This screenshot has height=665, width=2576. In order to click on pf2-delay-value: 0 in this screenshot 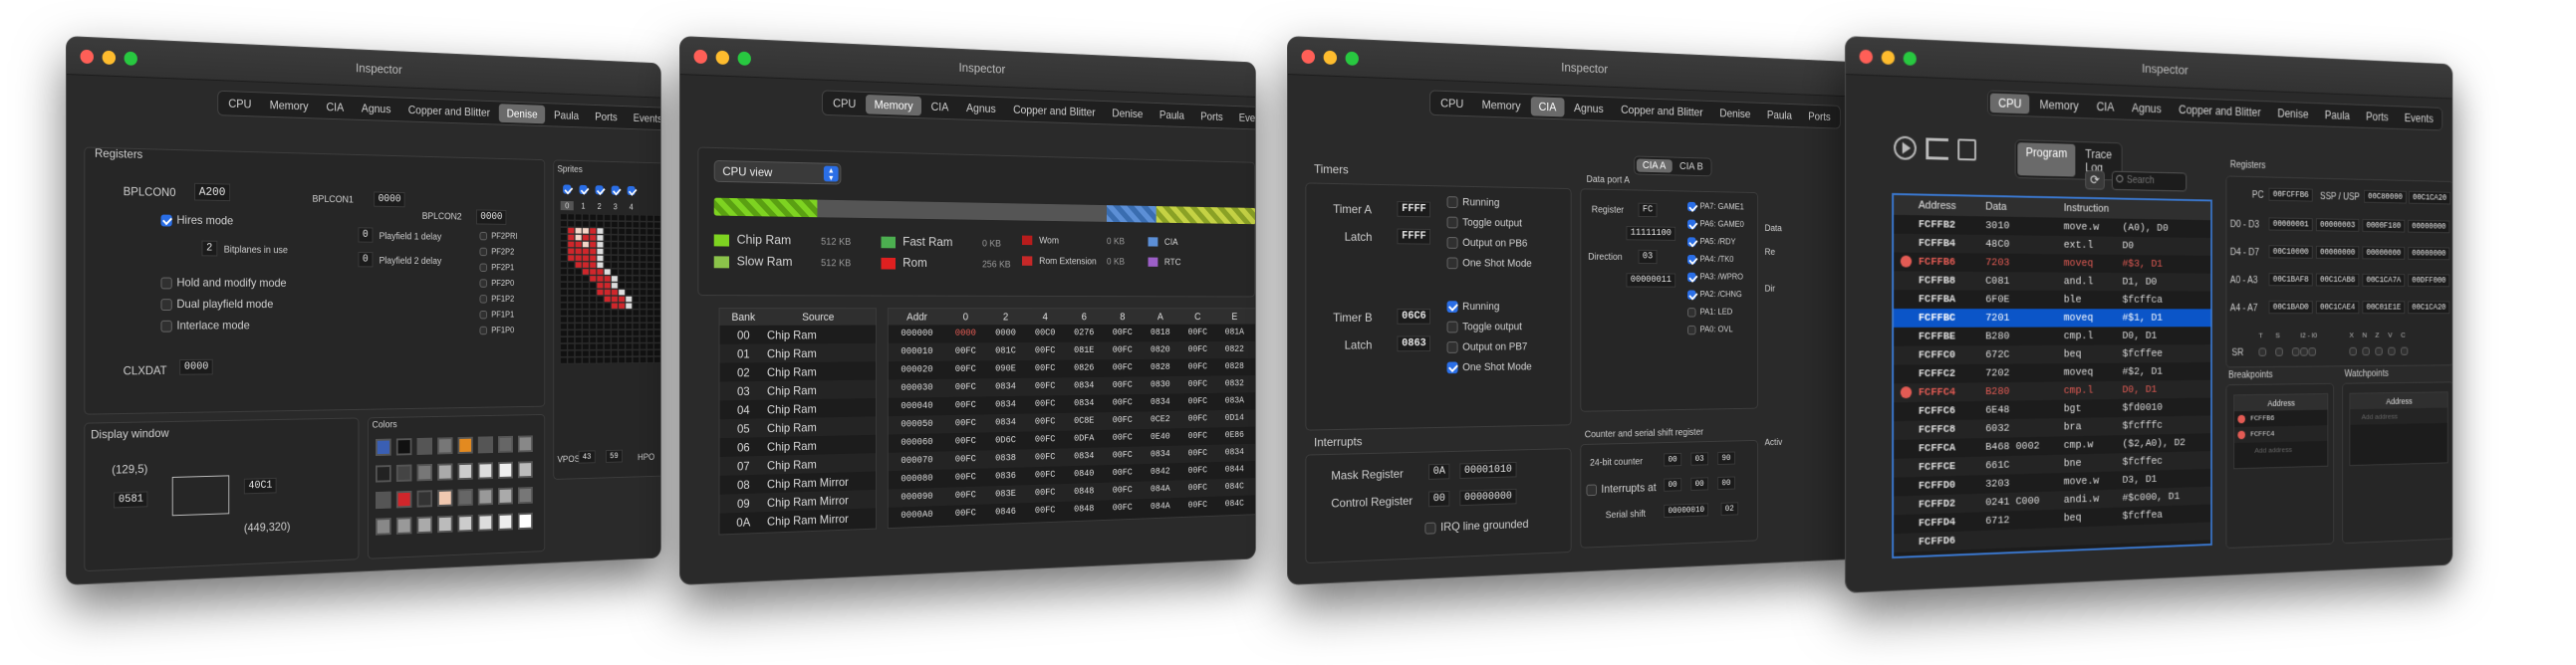, I will do `click(366, 260)`.